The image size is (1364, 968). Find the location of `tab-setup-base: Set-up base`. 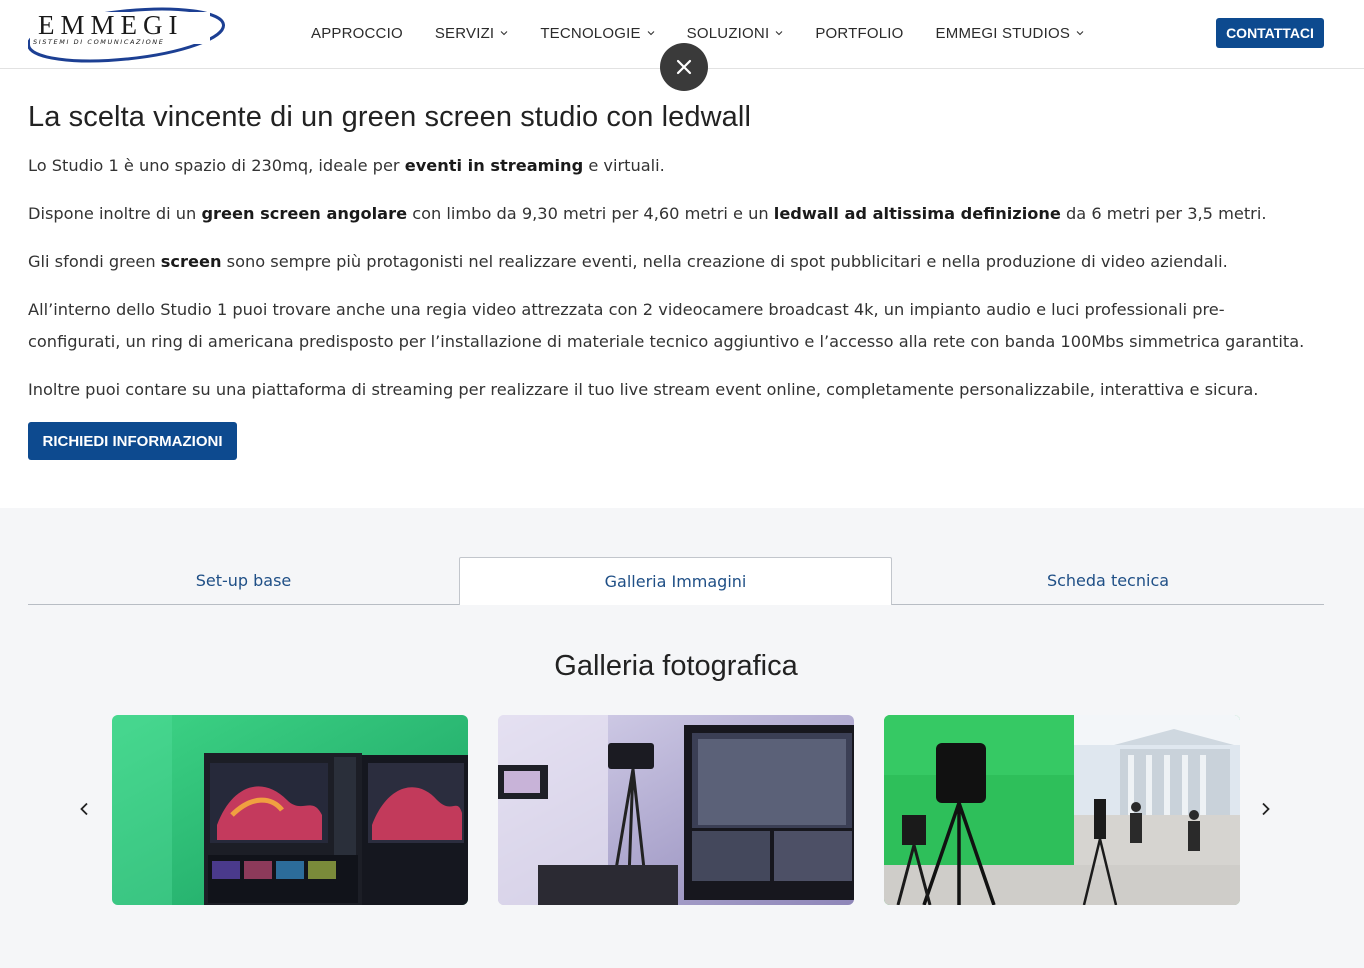

tab-setup-base: Set-up base is located at coordinates (243, 581).